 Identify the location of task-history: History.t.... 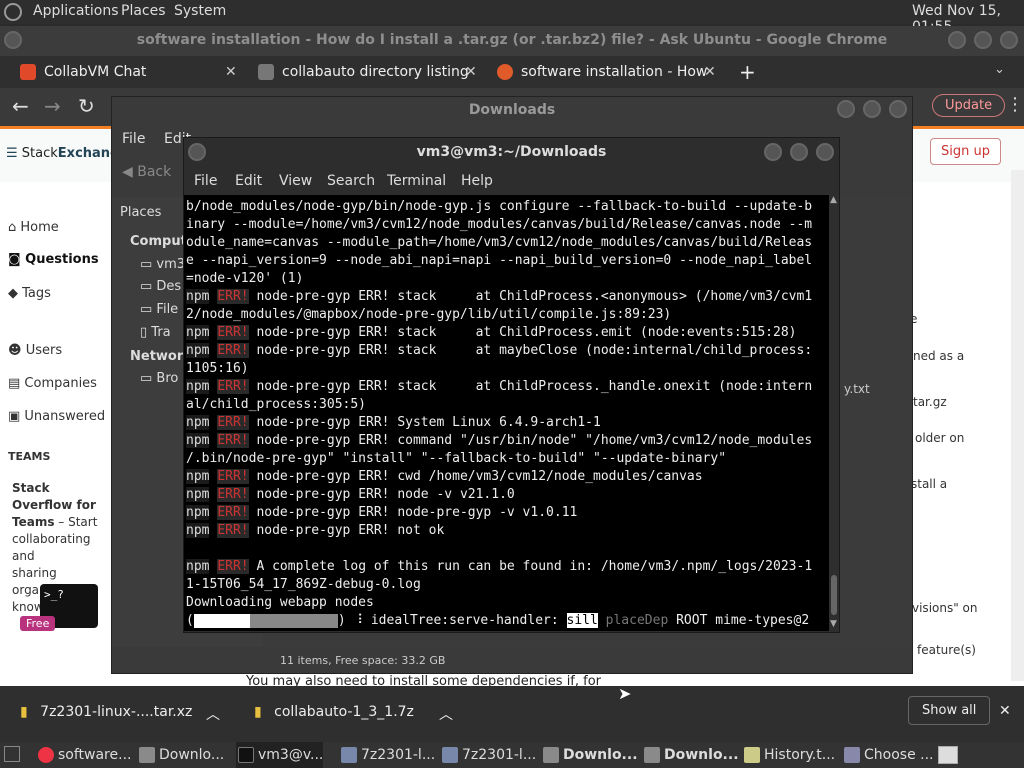
(788, 755).